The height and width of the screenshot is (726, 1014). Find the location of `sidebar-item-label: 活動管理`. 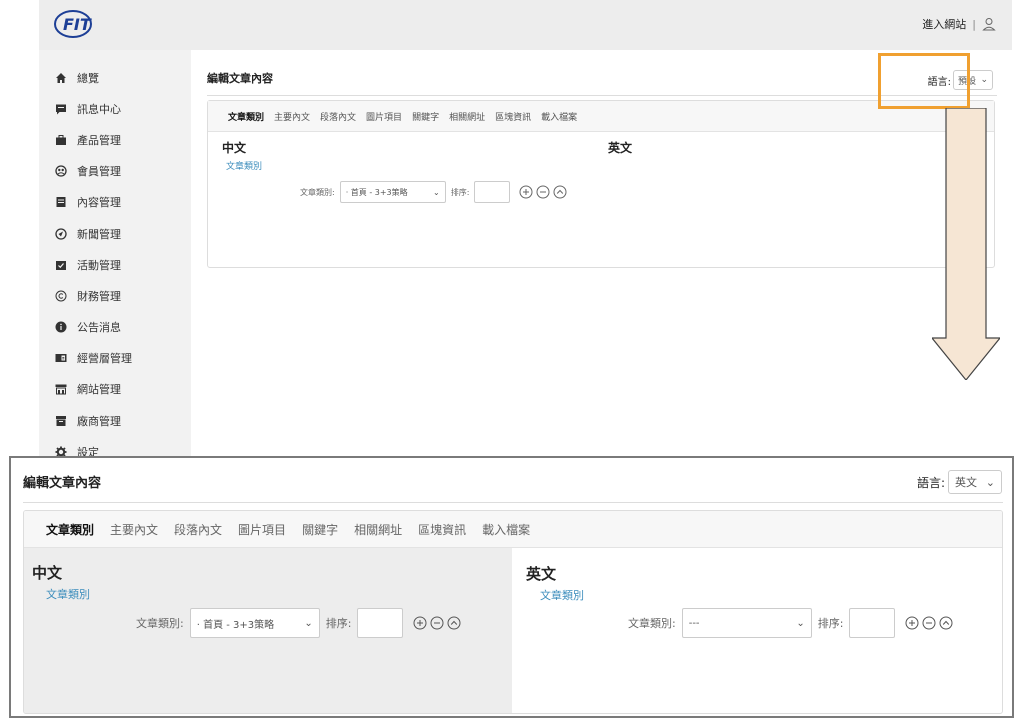

sidebar-item-label: 活動管理 is located at coordinates (99, 265).